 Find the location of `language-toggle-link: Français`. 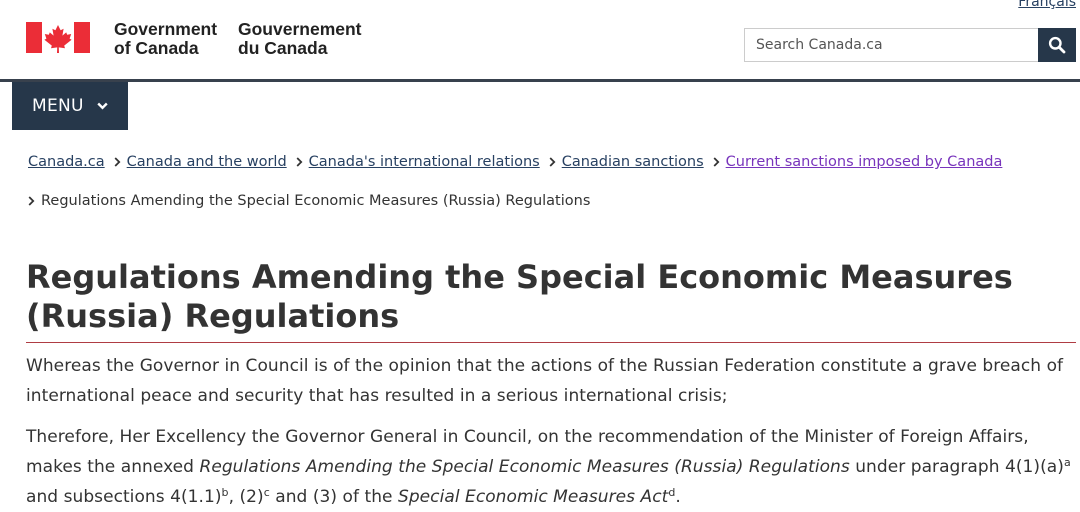

language-toggle-link: Français is located at coordinates (1047, 5).